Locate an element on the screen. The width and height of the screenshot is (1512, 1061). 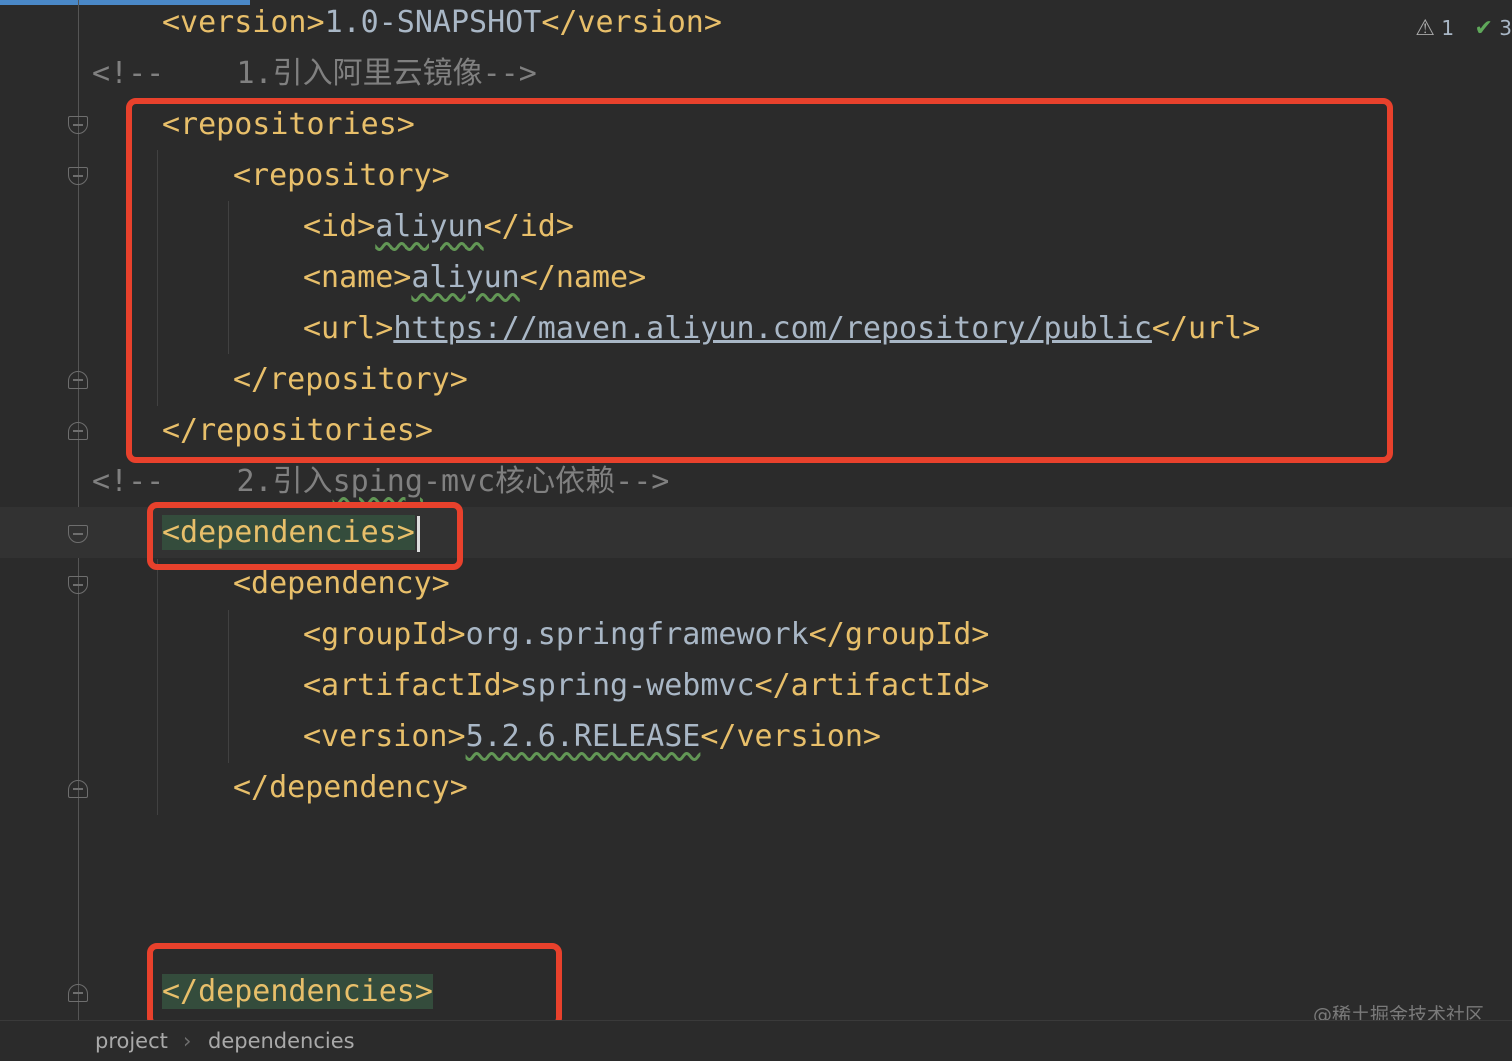
ok-count: 3 is located at coordinates (1505, 28).